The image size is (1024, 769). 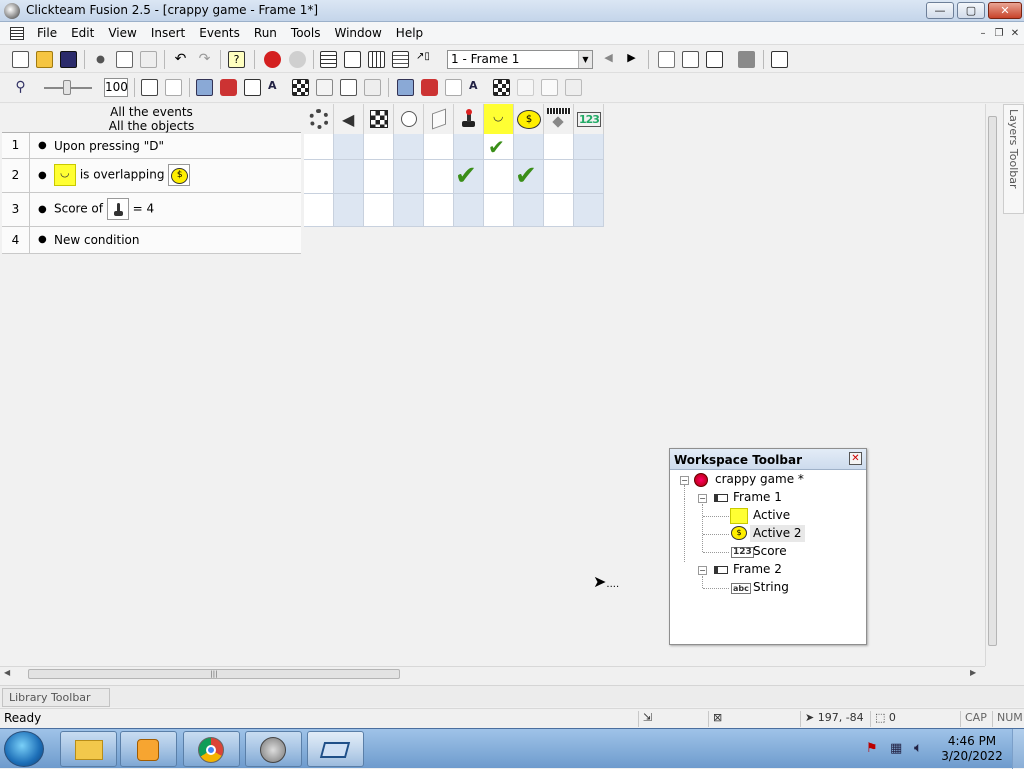 I want to click on menu-file: File, so click(x=47, y=33).